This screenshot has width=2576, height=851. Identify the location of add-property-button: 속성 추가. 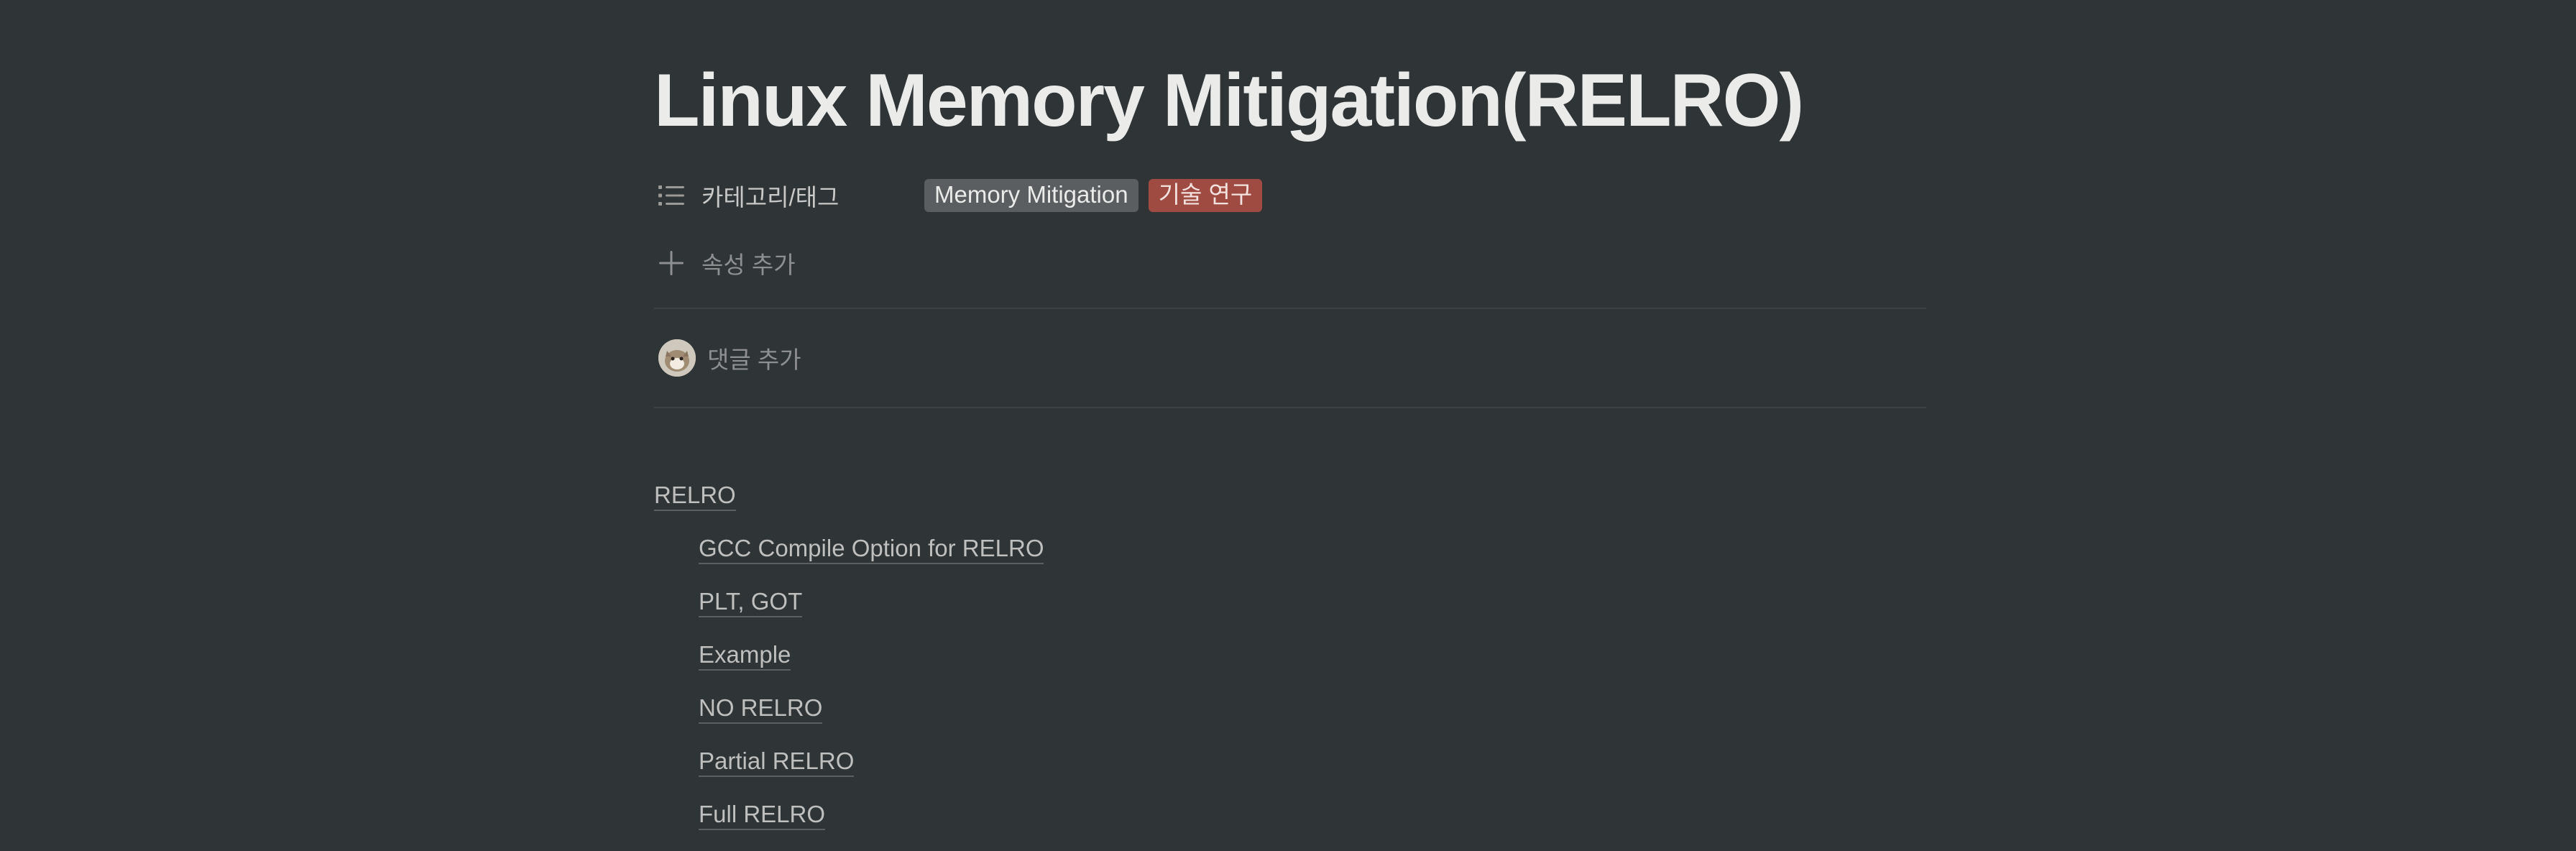
(1290, 263).